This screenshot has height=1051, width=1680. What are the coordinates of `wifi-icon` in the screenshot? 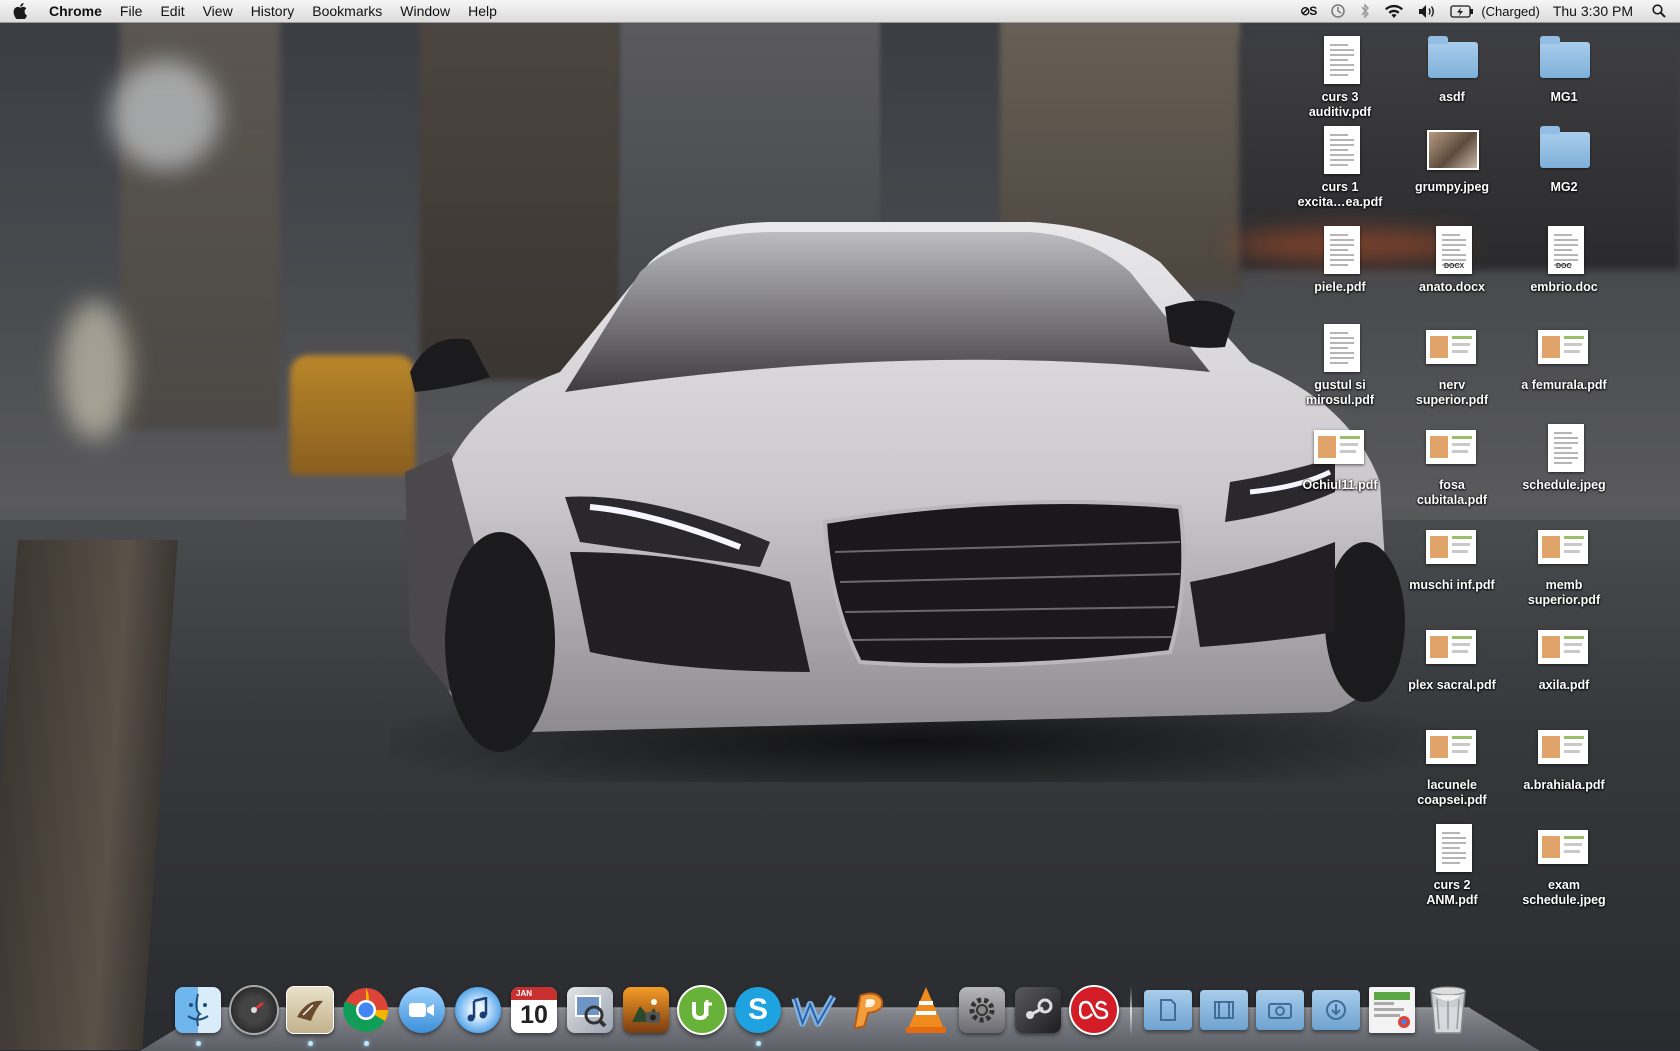 It's located at (1394, 11).